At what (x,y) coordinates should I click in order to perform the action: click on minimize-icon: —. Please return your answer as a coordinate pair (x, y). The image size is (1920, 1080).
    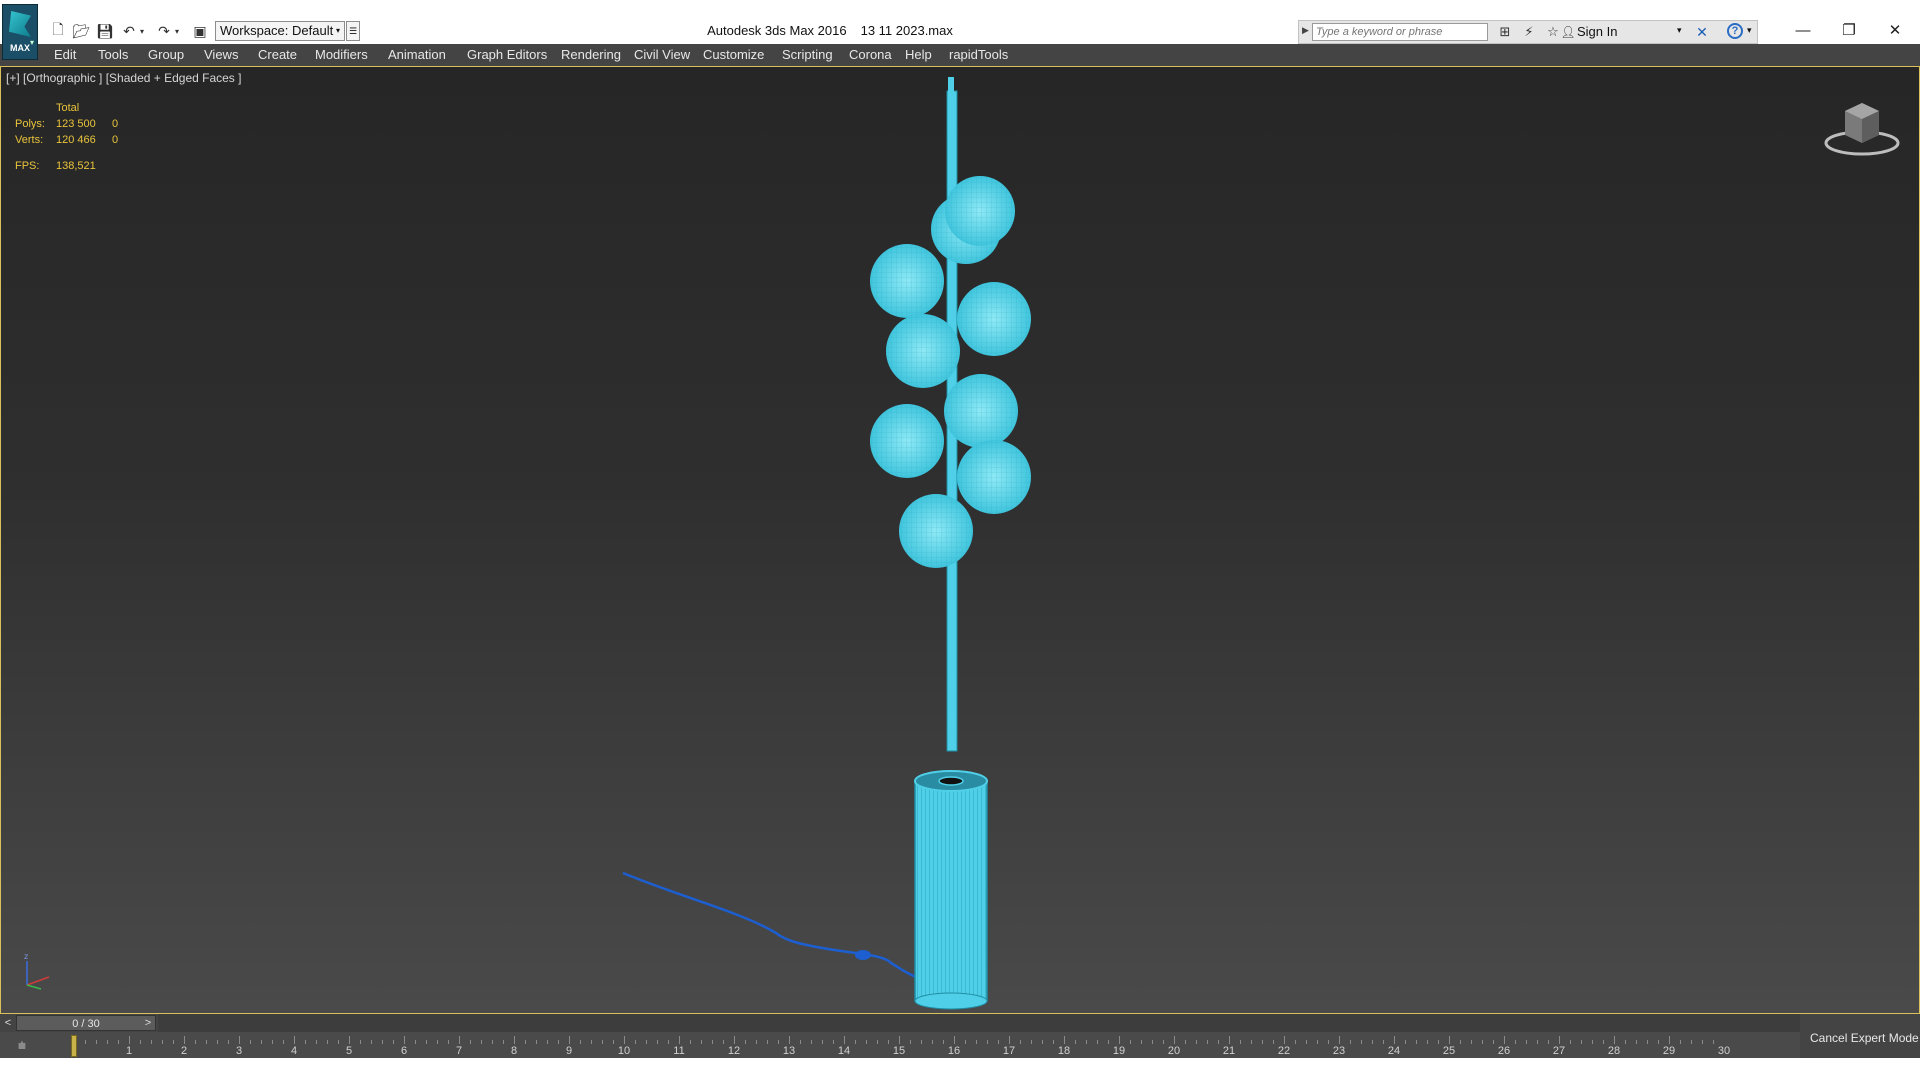
    Looking at the image, I should click on (1803, 30).